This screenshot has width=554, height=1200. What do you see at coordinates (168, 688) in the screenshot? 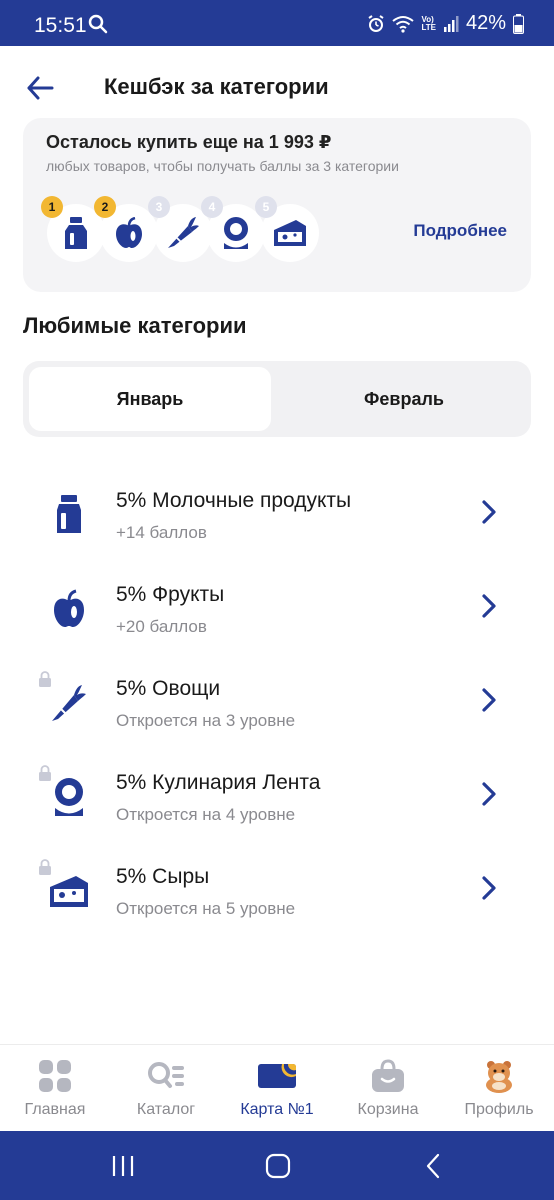
I see `category-name: 5% Овощи` at bounding box center [168, 688].